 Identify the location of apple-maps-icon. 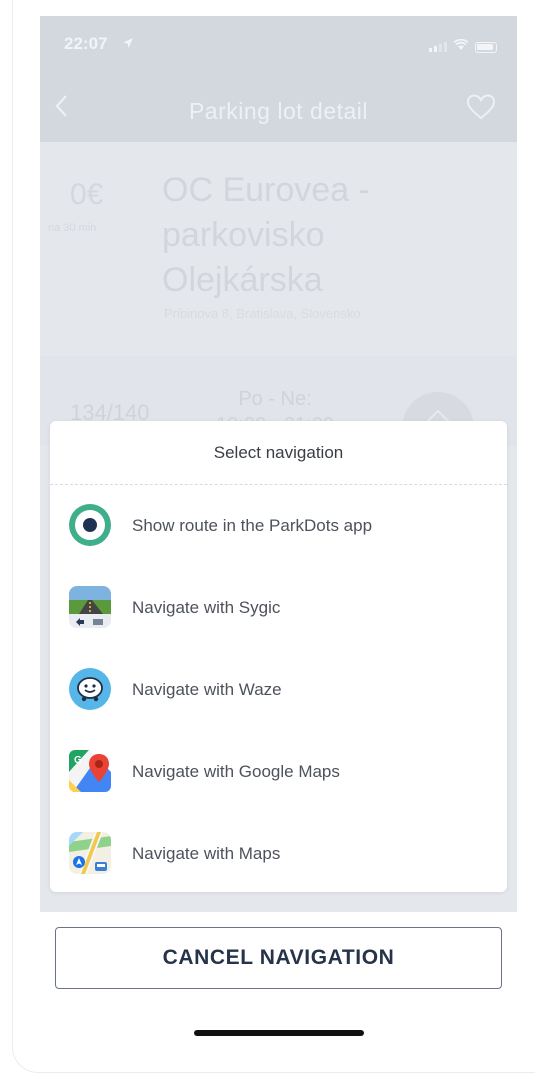
(90, 853).